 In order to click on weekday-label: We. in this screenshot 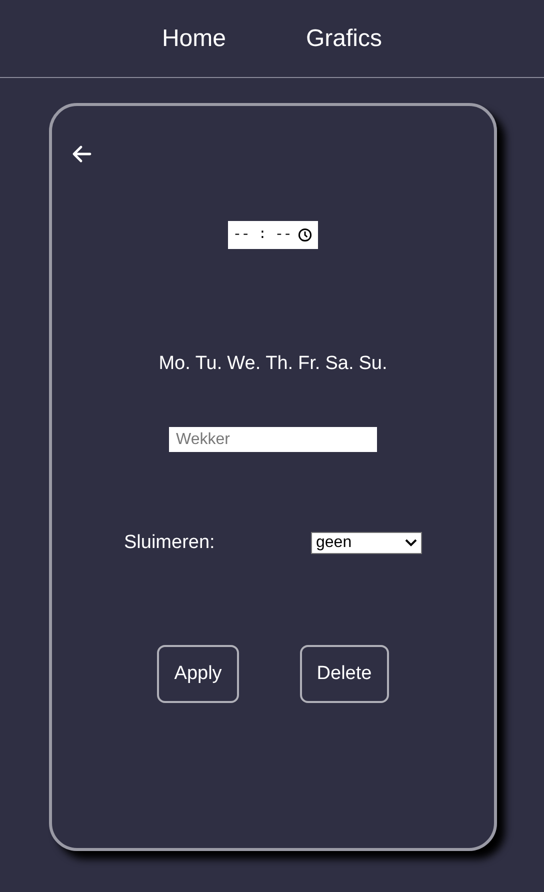, I will do `click(244, 364)`.